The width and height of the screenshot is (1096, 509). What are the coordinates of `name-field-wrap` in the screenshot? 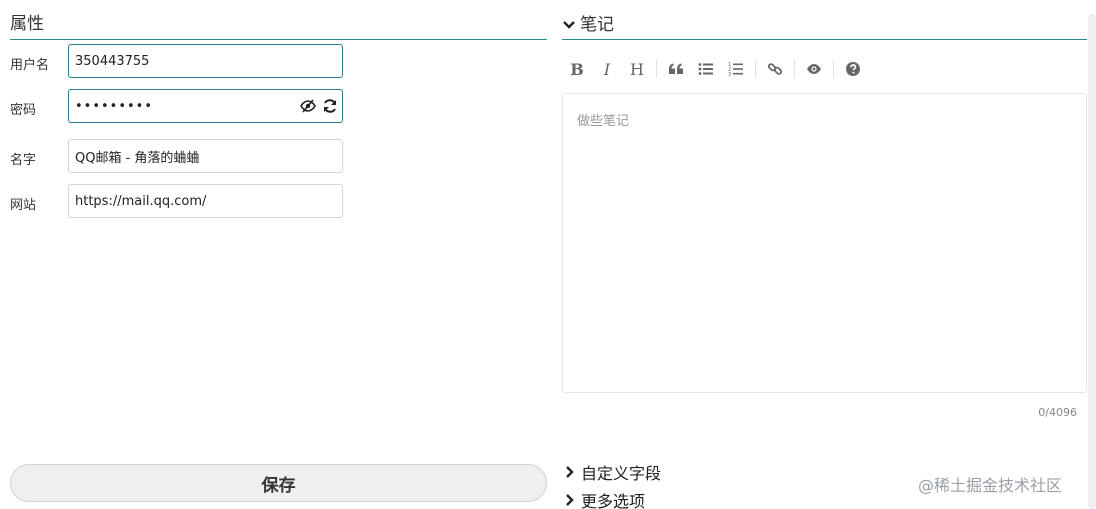 It's located at (205, 156).